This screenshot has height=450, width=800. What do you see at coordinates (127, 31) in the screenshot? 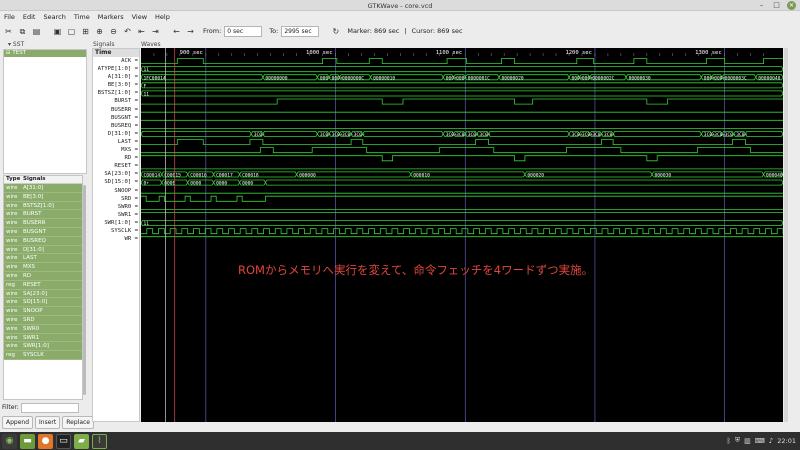
I see `undo-zoom-icon: ↶` at bounding box center [127, 31].